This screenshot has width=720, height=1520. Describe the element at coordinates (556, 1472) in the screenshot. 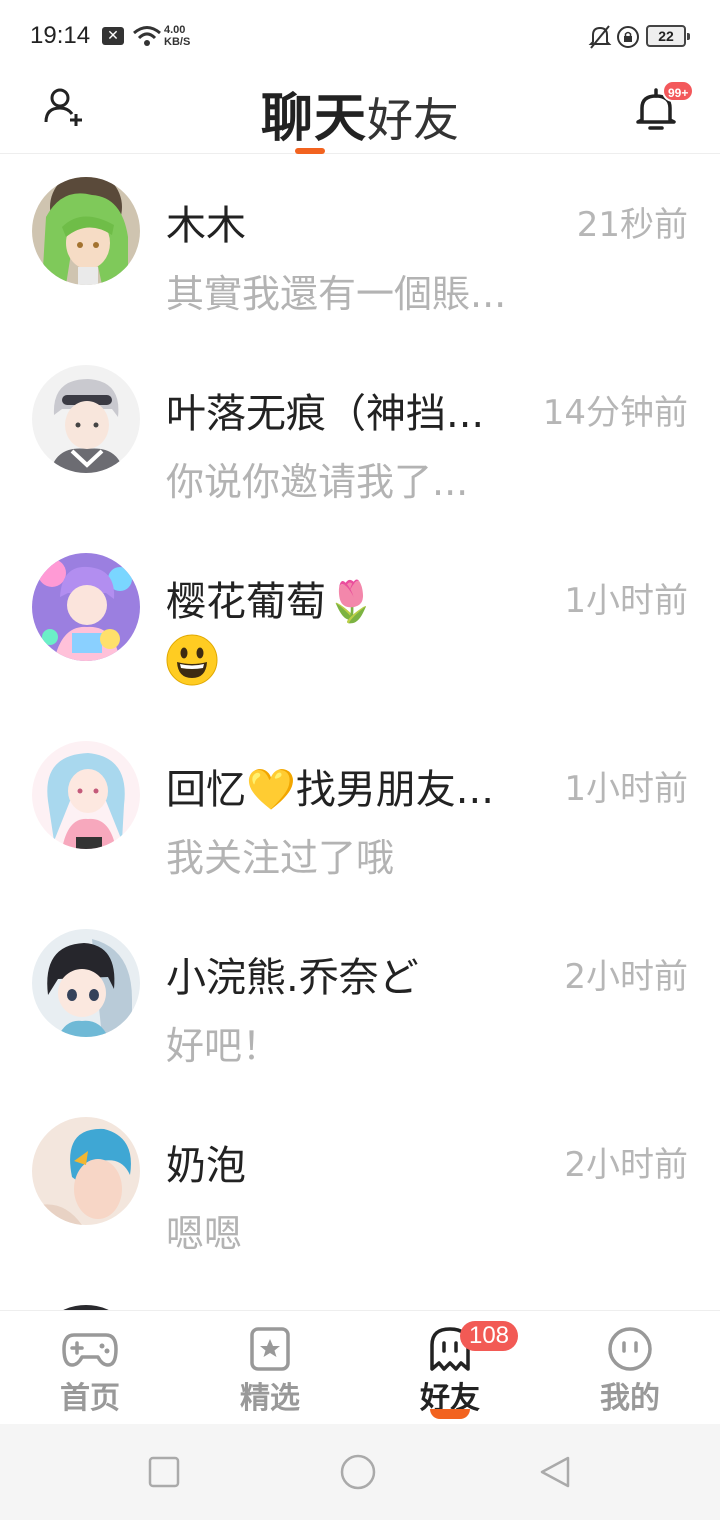

I see `back-triangle-icon` at that location.